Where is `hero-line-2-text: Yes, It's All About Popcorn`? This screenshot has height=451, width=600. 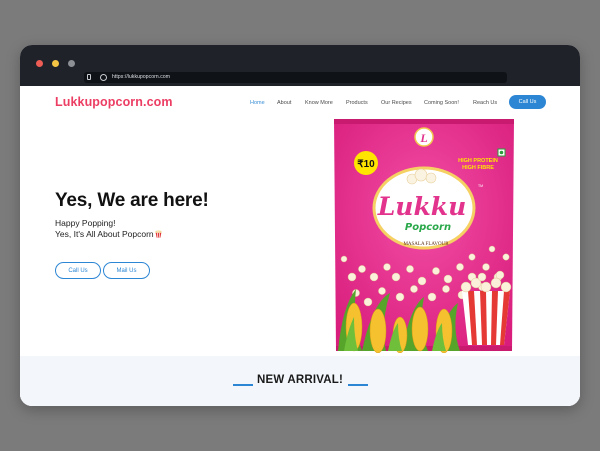
hero-line-2-text: Yes, It's All About Popcorn is located at coordinates (104, 233).